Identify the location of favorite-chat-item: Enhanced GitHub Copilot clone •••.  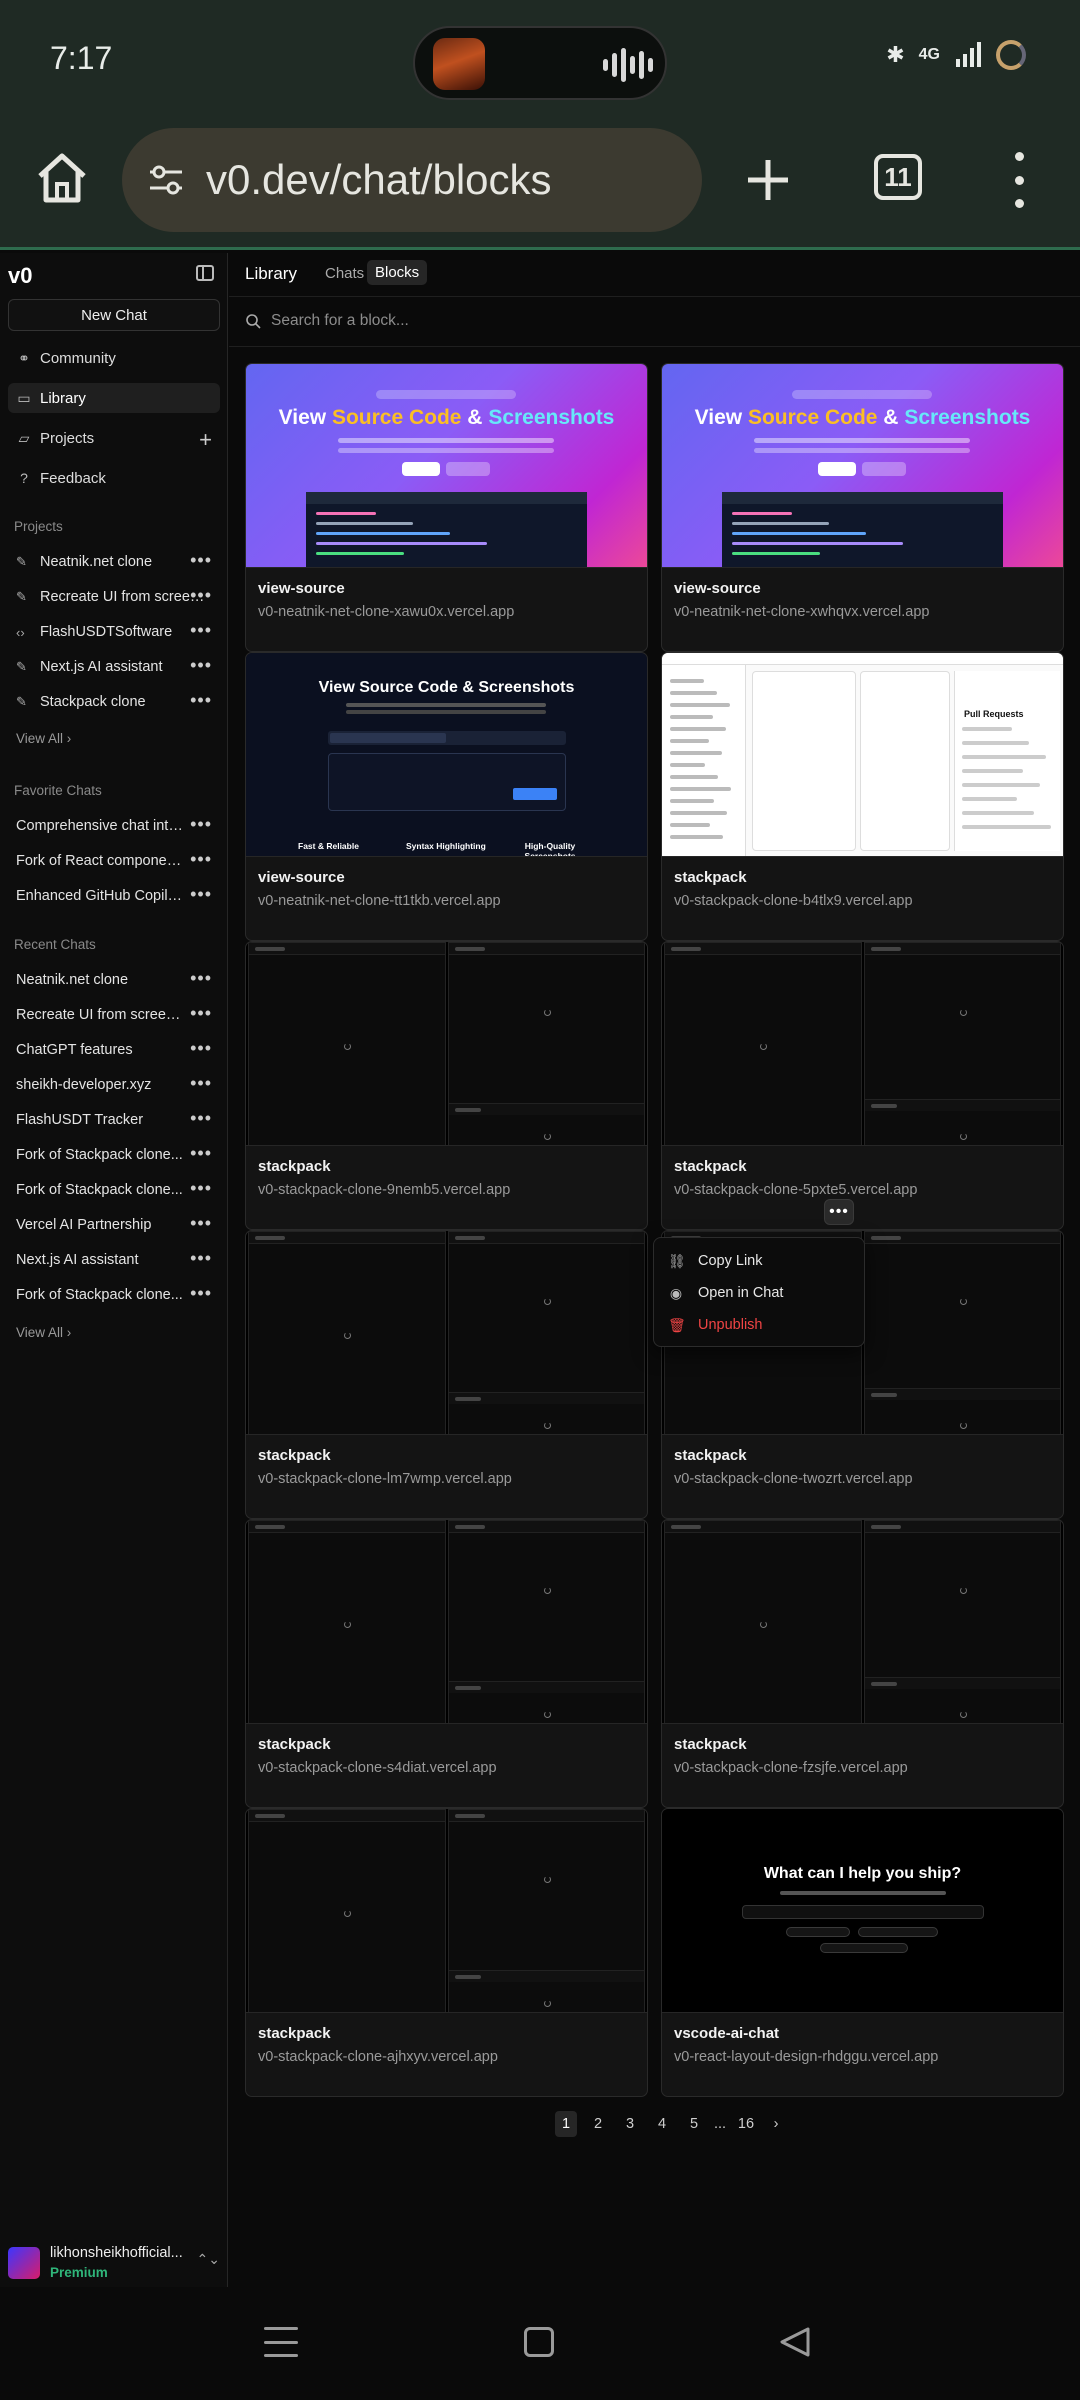
(114, 896).